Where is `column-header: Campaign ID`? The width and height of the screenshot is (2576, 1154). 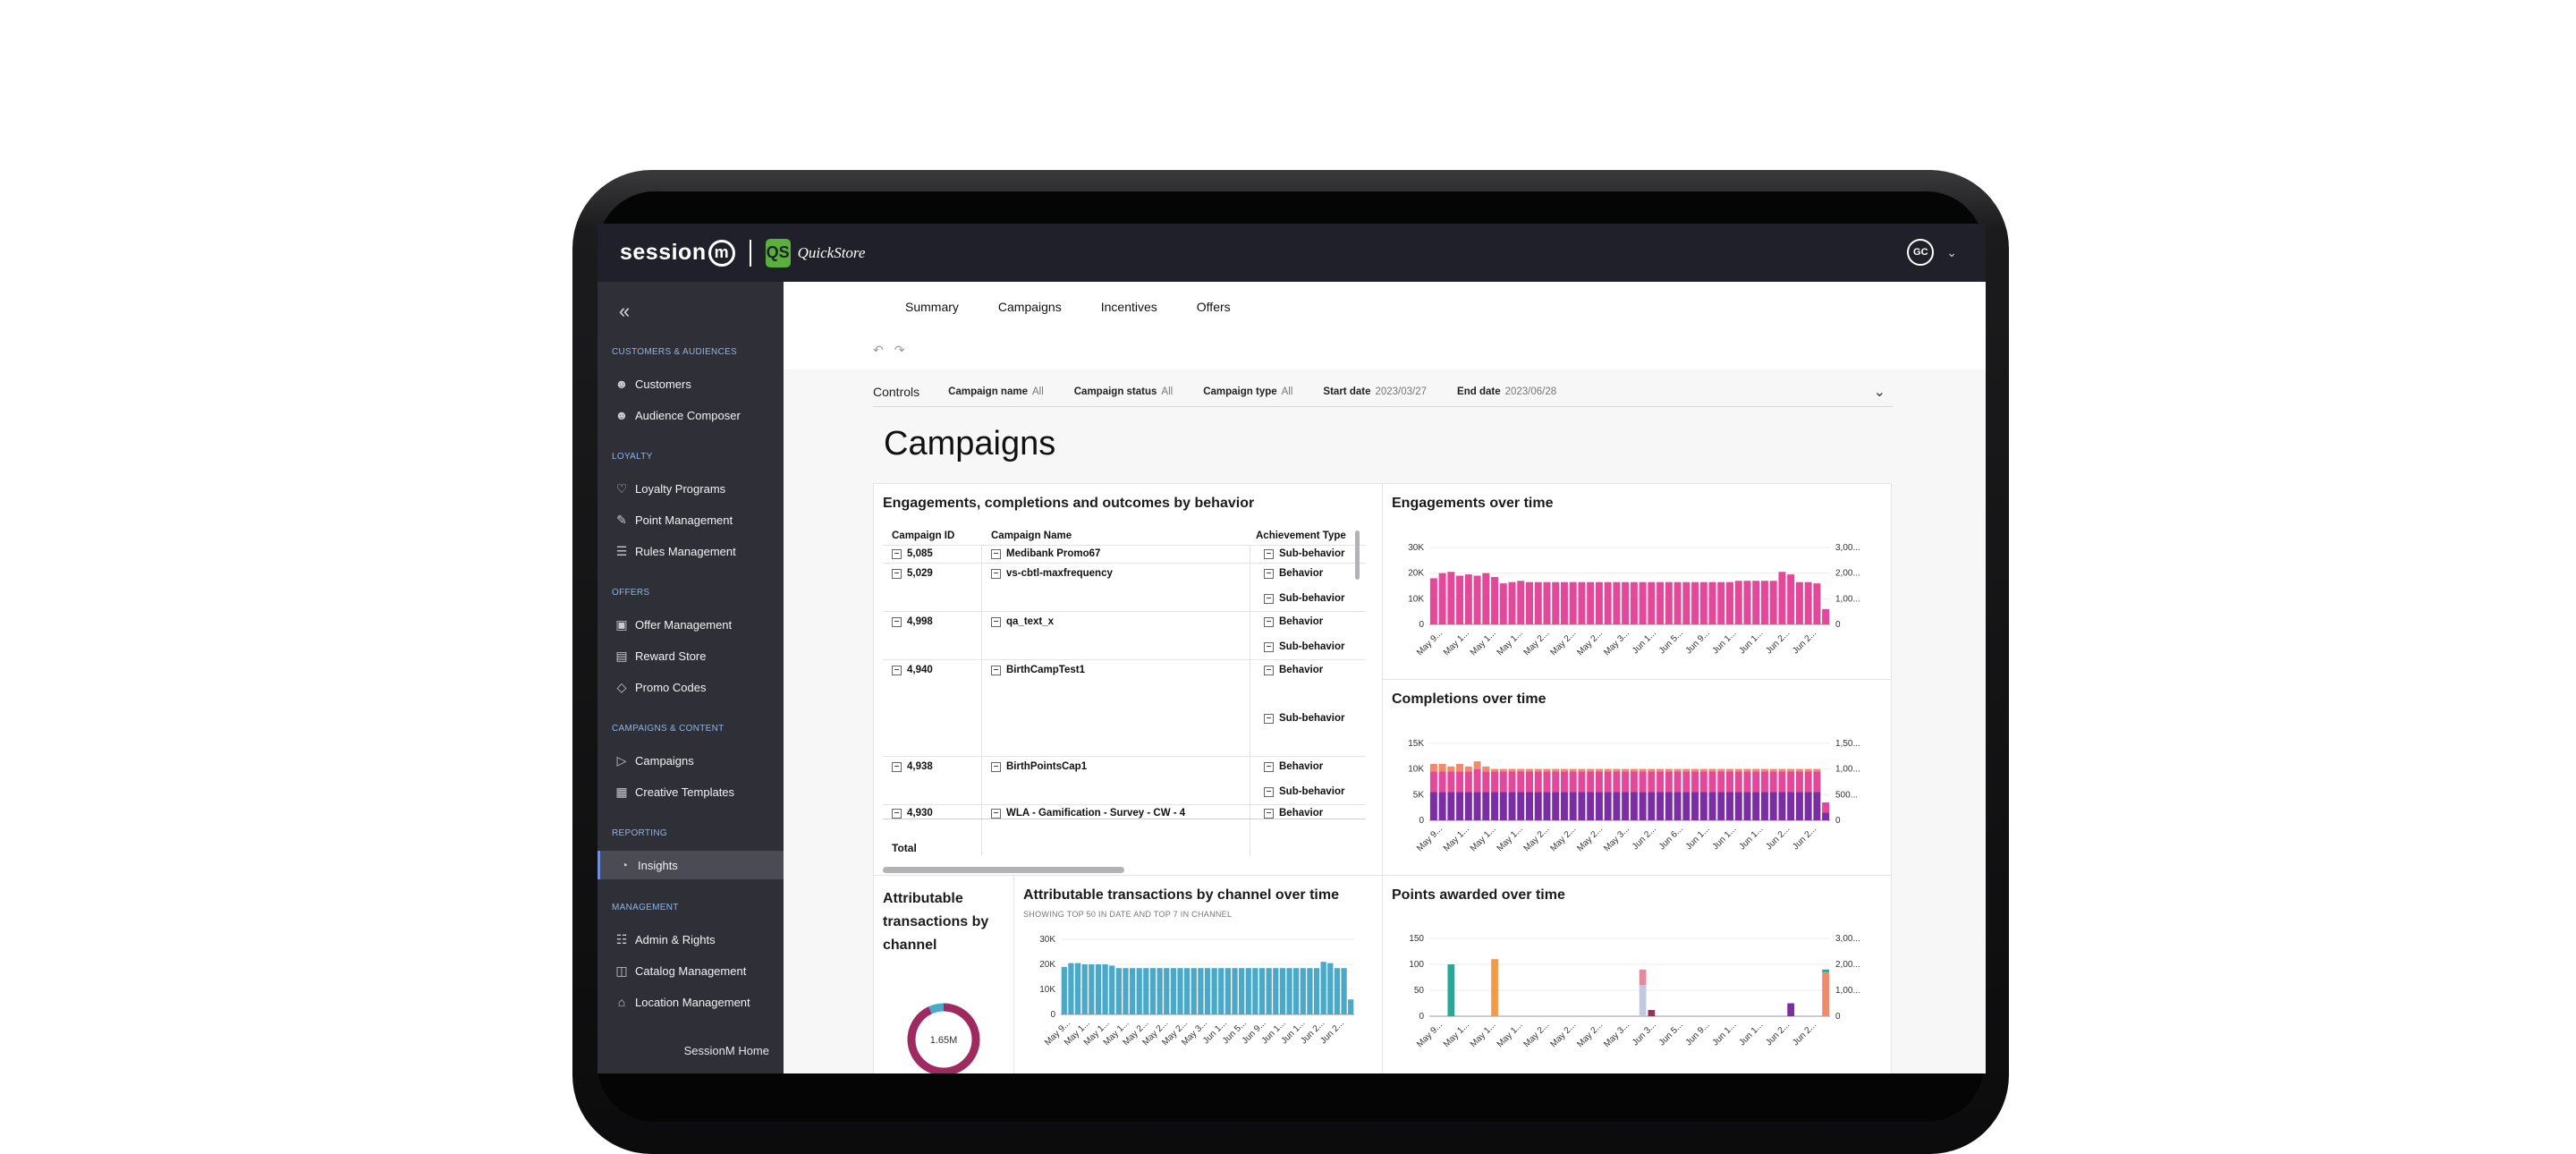 column-header: Campaign ID is located at coordinates (923, 535).